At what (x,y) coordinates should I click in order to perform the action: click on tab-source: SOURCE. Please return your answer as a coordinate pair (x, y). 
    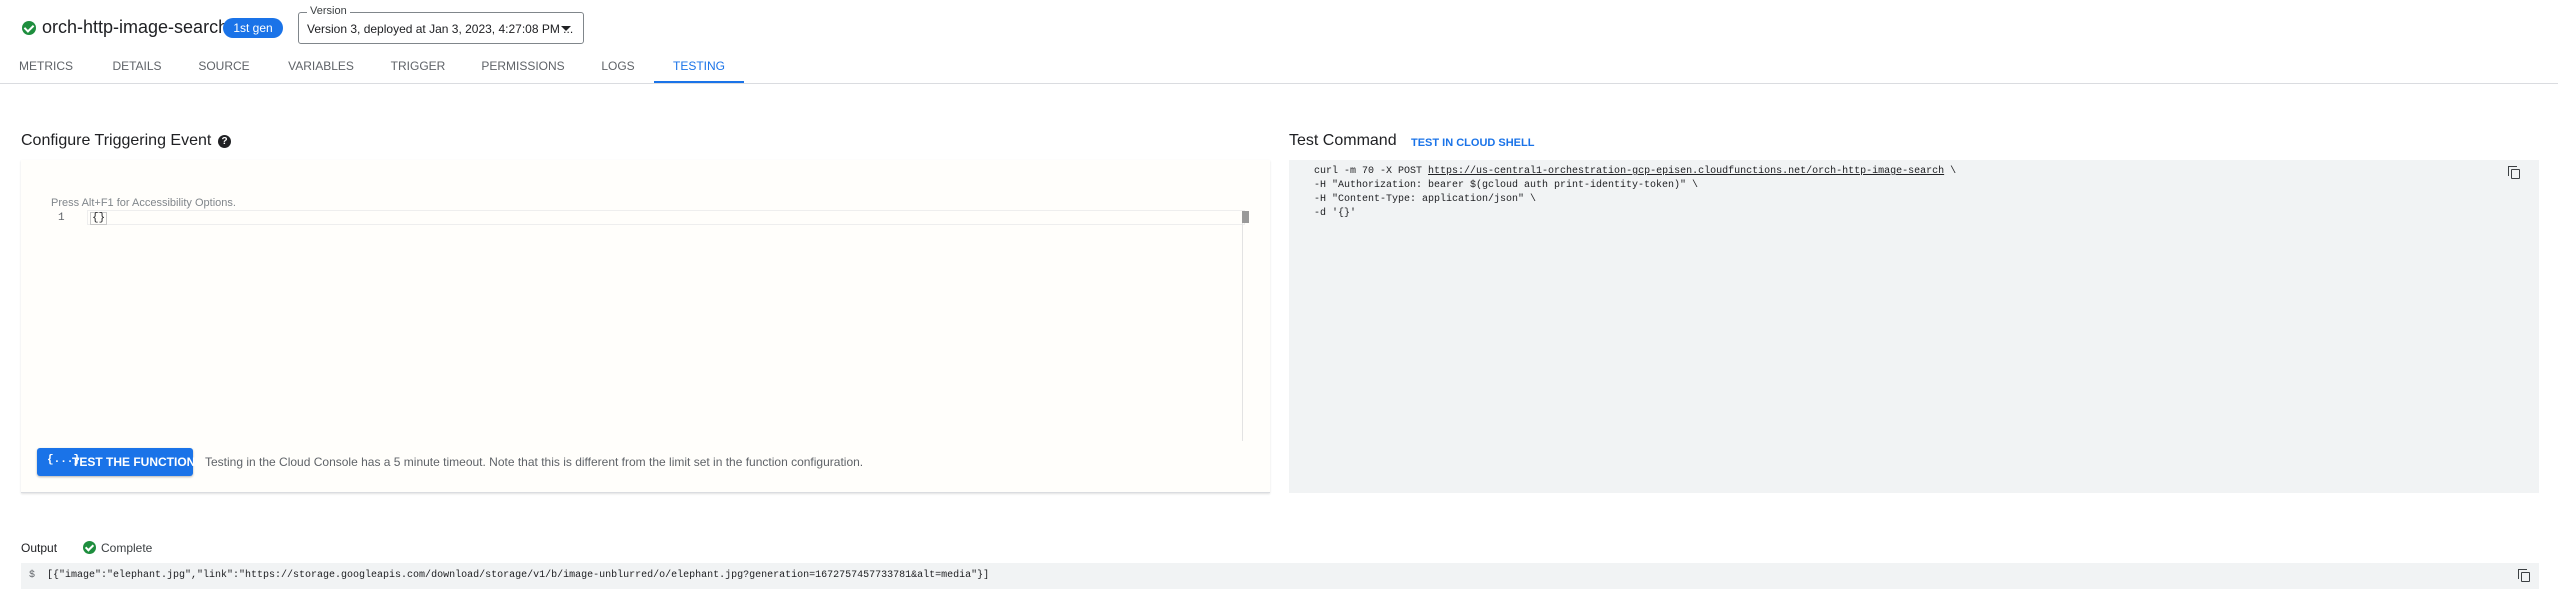
    Looking at the image, I should click on (224, 68).